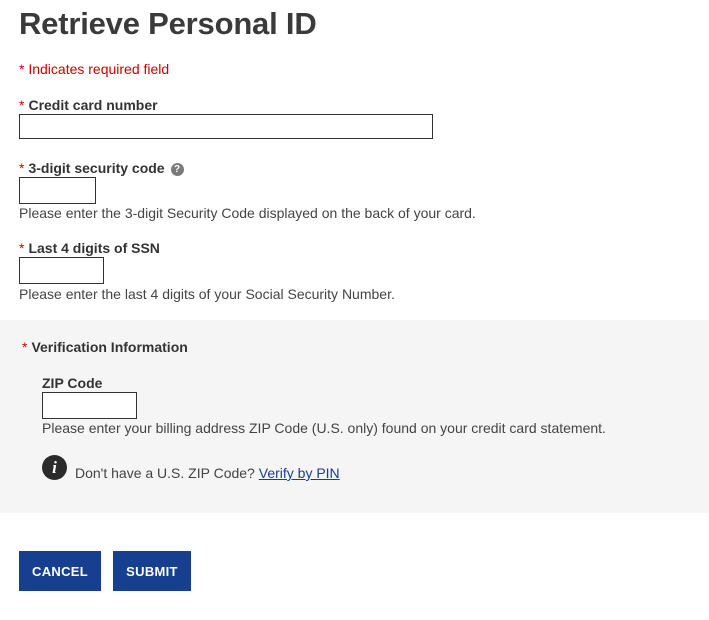 This screenshot has height=620, width=709. Describe the element at coordinates (57, 190) in the screenshot. I see `security-code-input` at that location.